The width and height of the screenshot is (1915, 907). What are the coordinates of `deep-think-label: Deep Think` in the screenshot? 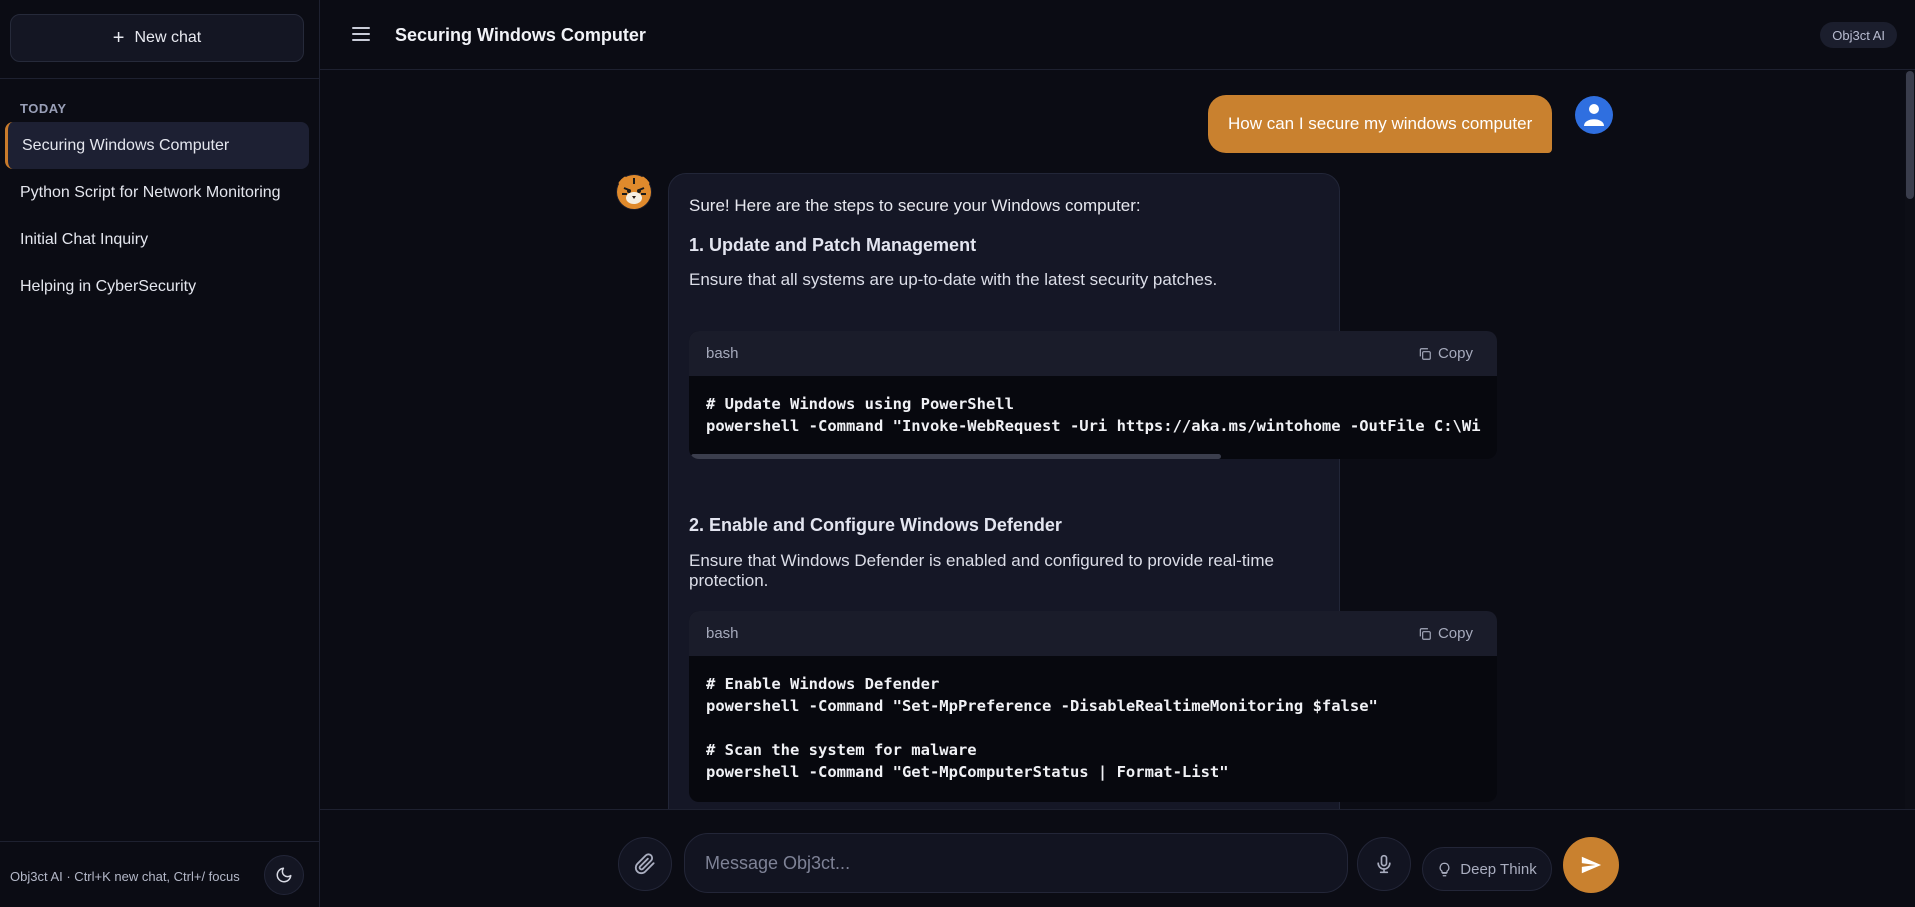 It's located at (1498, 869).